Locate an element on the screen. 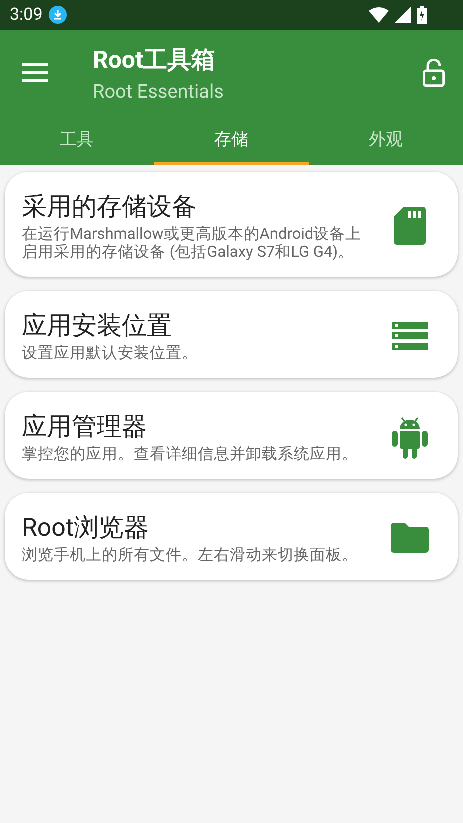 This screenshot has height=823, width=463. card-title: Root浏览器 is located at coordinates (86, 528).